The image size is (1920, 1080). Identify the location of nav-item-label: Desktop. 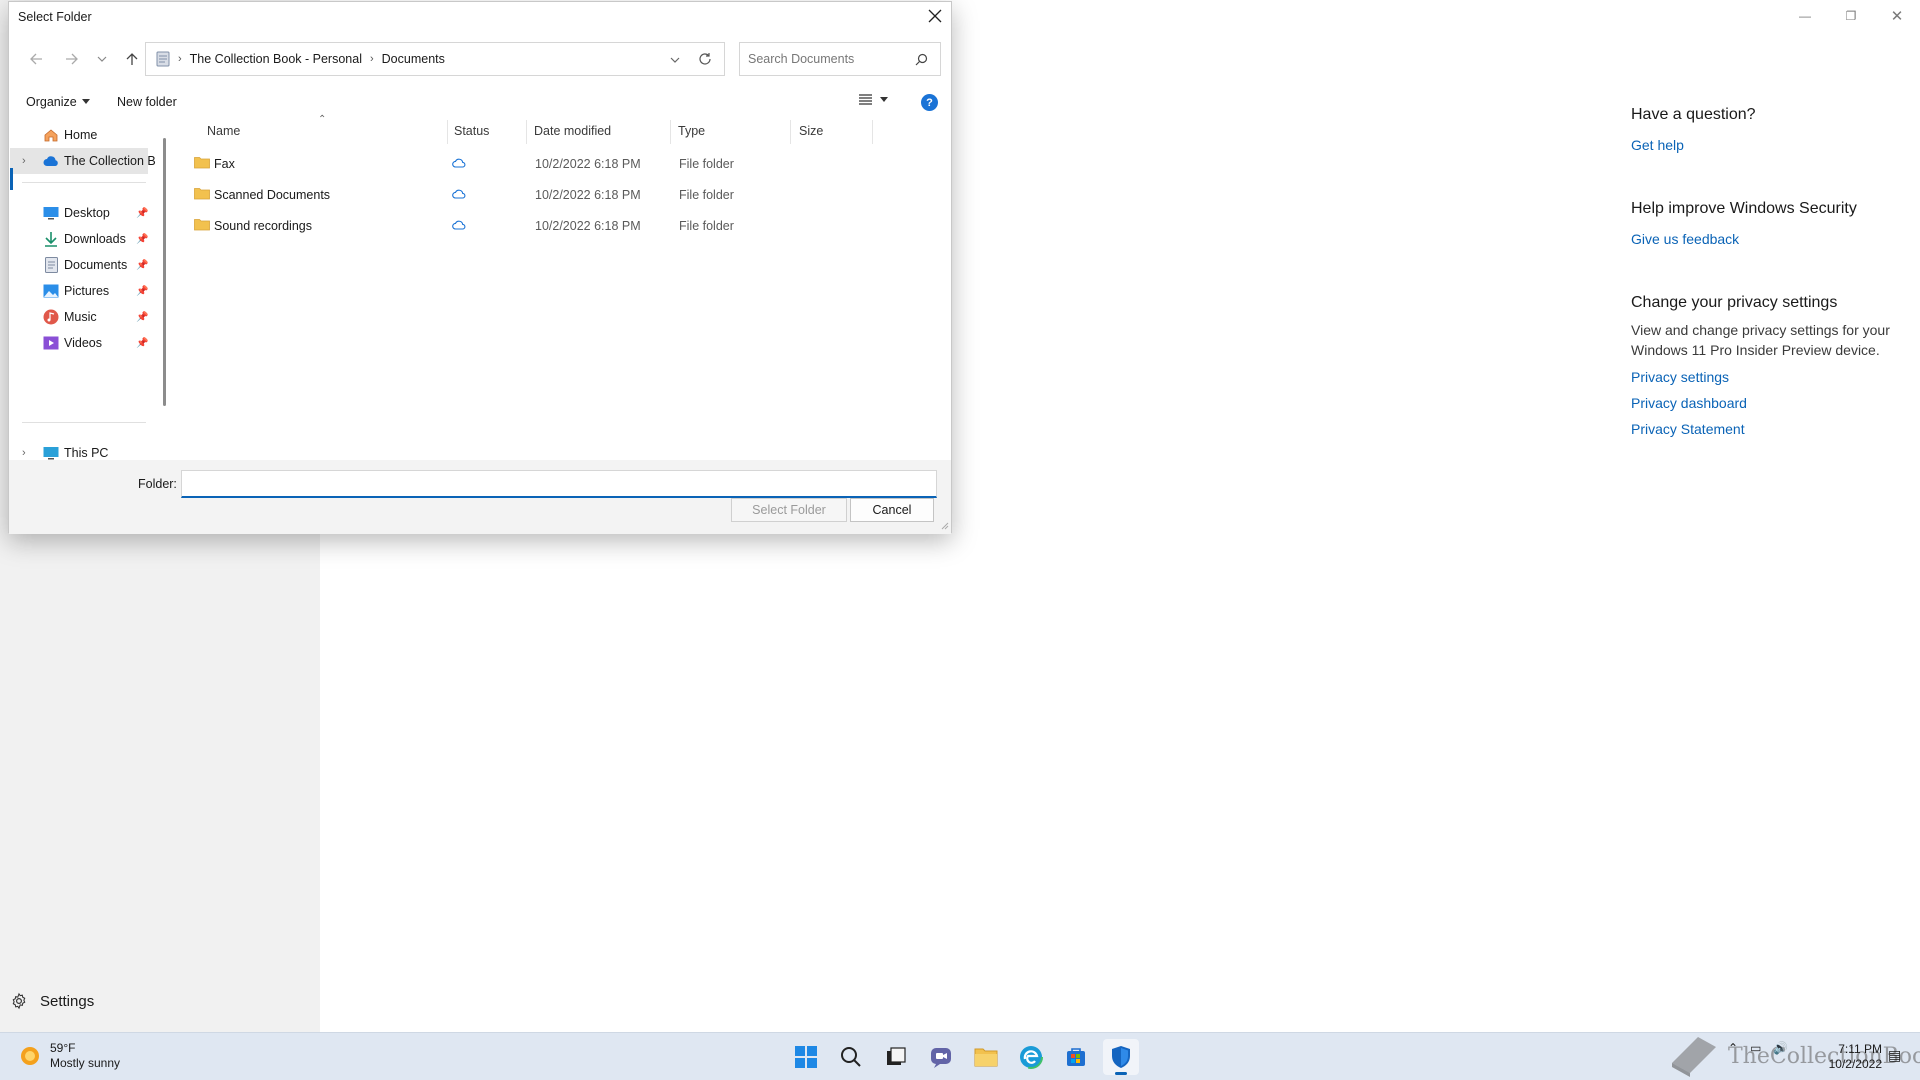
(87, 213).